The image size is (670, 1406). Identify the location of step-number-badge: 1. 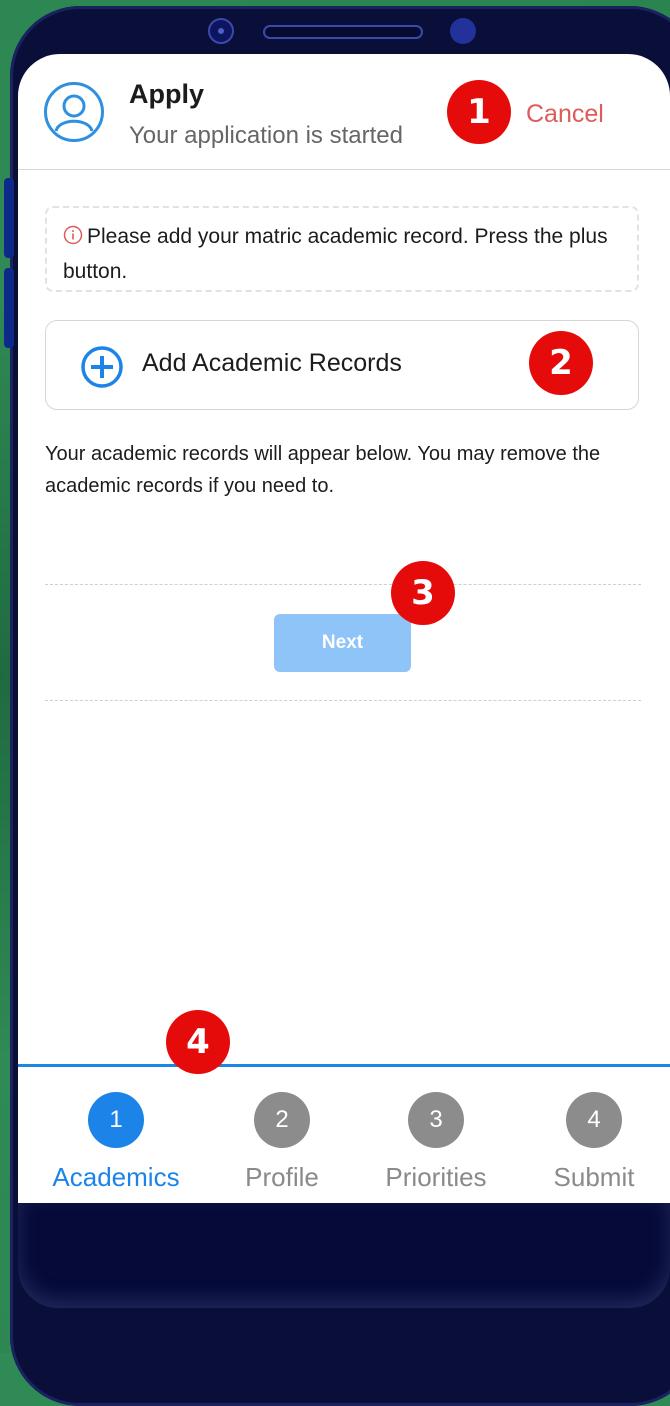
(116, 1120).